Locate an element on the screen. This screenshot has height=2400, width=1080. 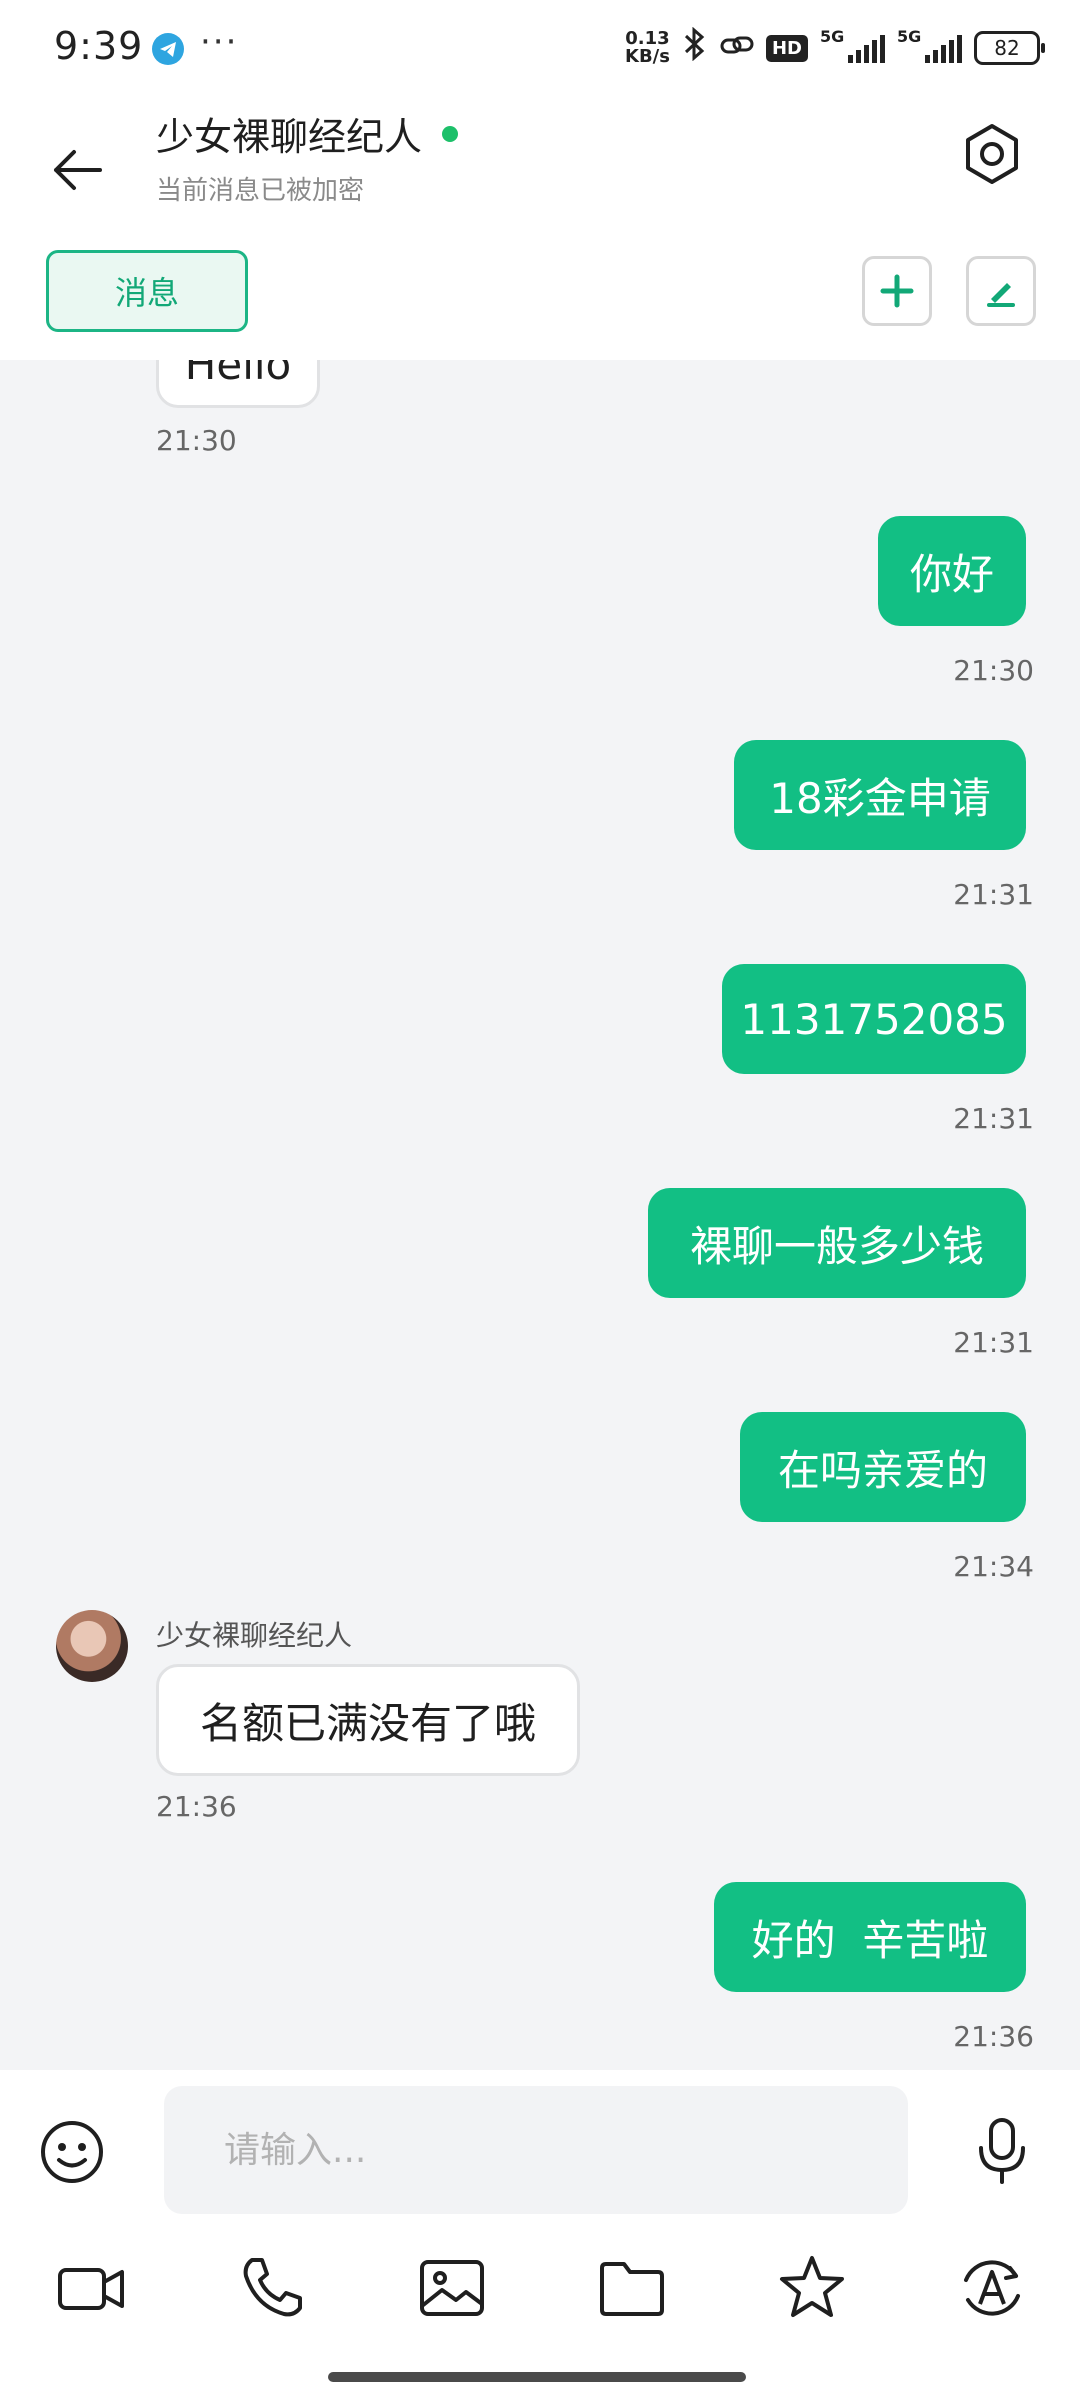
message-text: 好的 辛苦啦 is located at coordinates (870, 1940).